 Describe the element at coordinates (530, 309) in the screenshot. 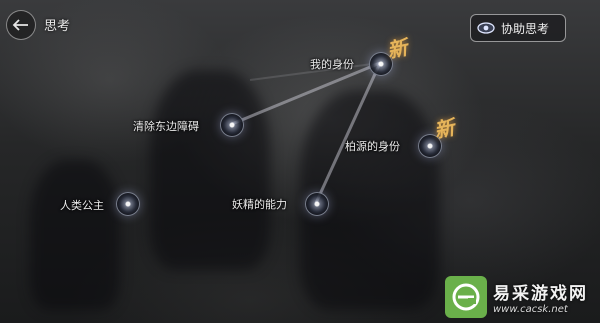

I see `watermark-url: www.cacsk.net` at that location.